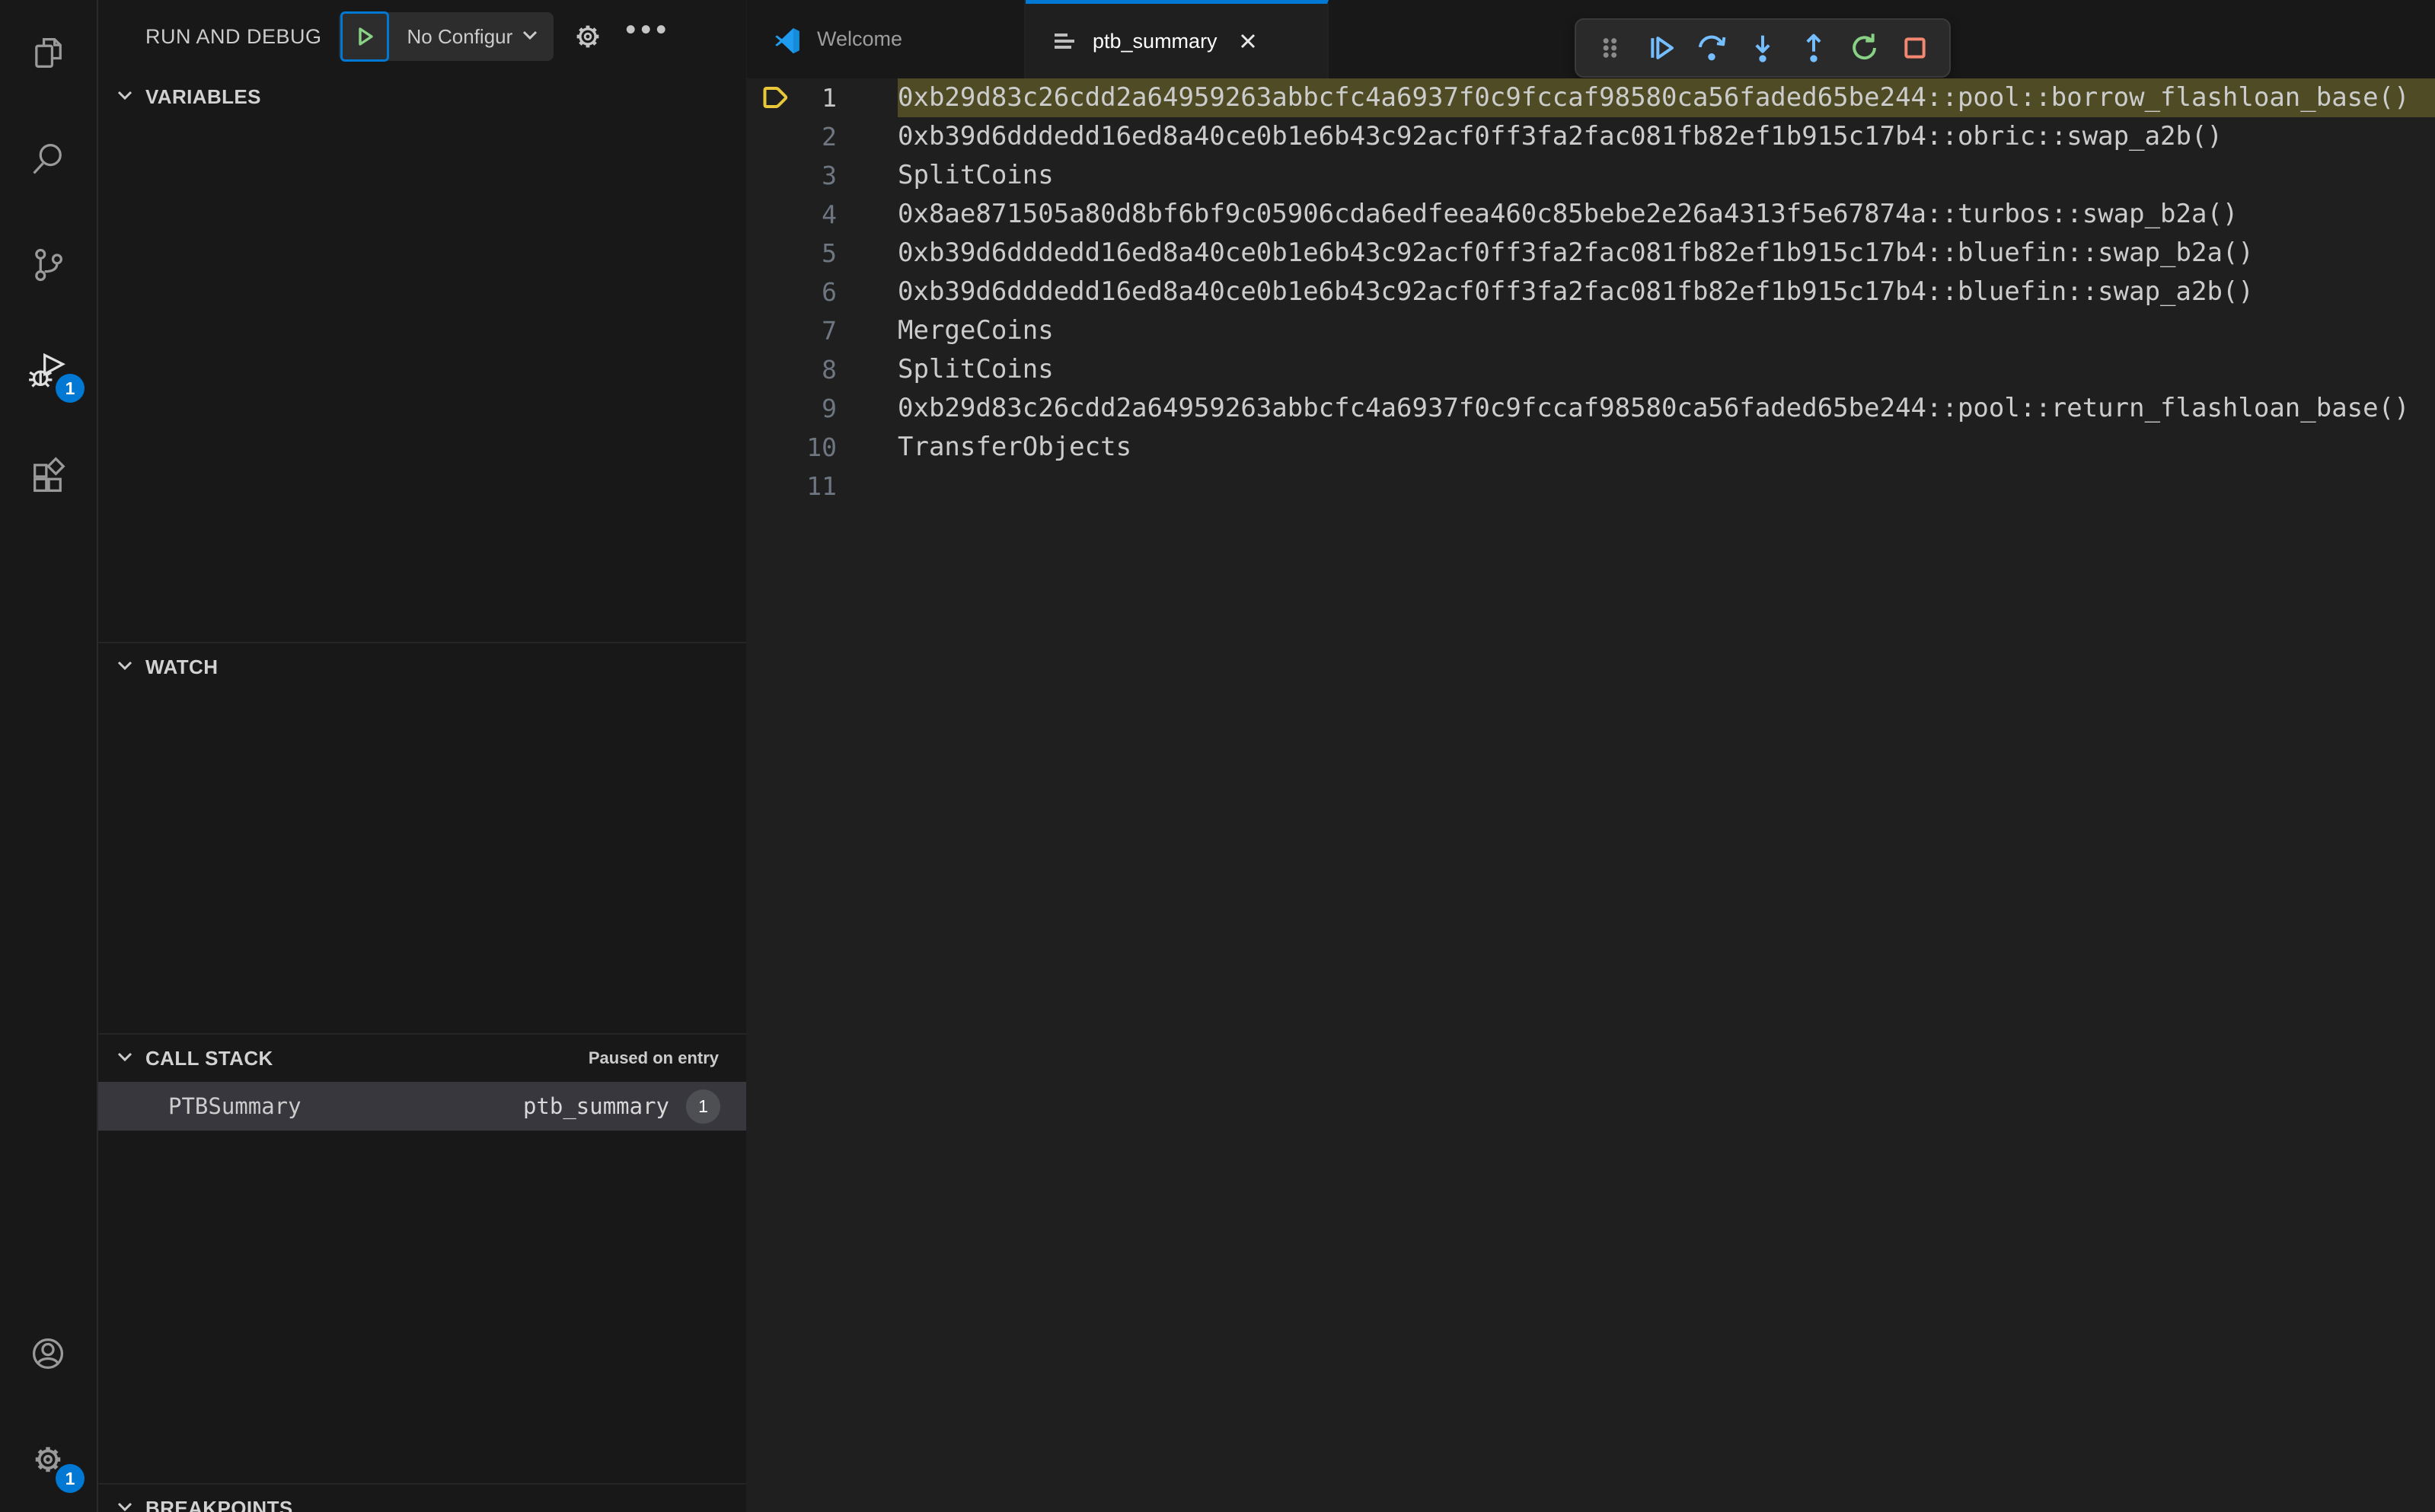  I want to click on line-number: 5, so click(829, 253).